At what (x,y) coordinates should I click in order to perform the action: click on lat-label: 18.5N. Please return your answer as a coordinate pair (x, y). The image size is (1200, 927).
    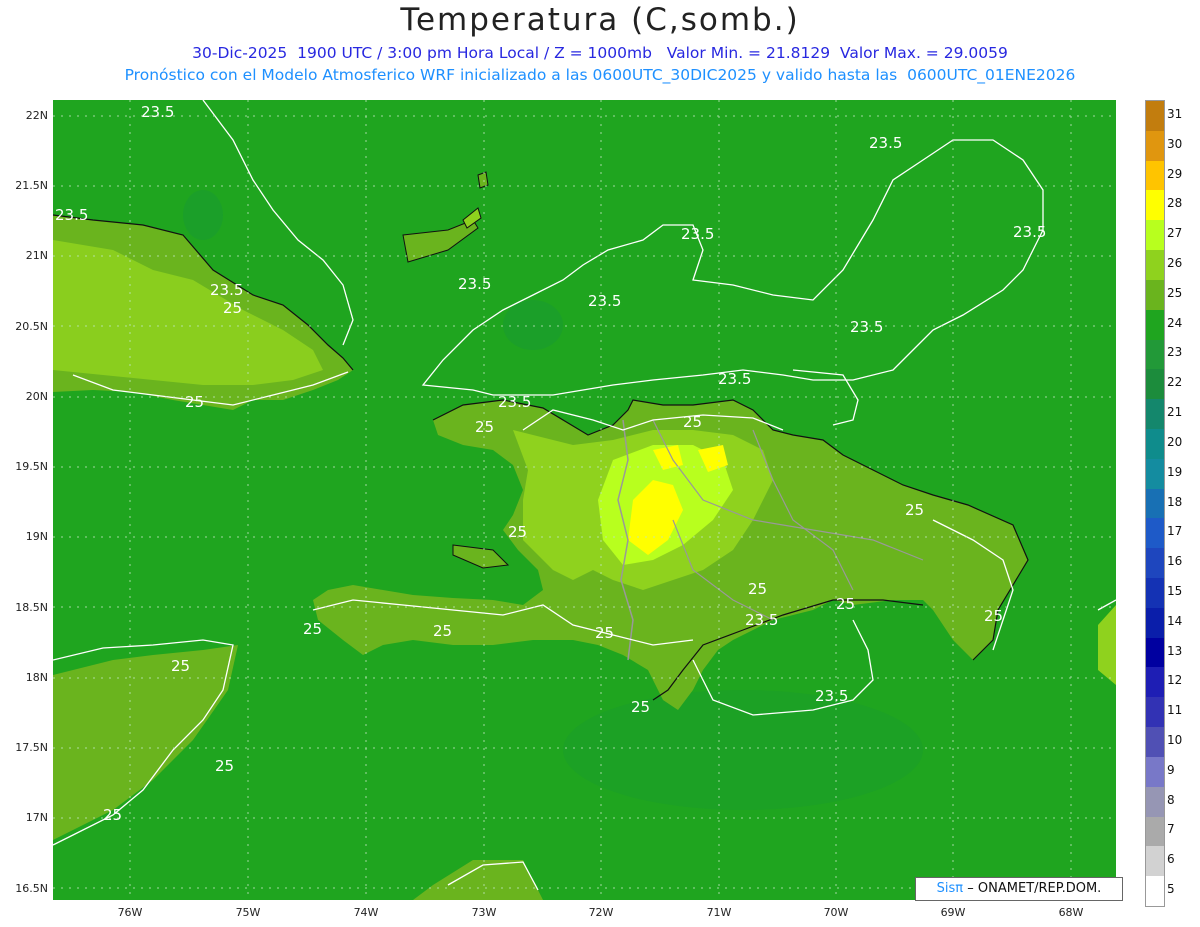
    Looking at the image, I should click on (31, 607).